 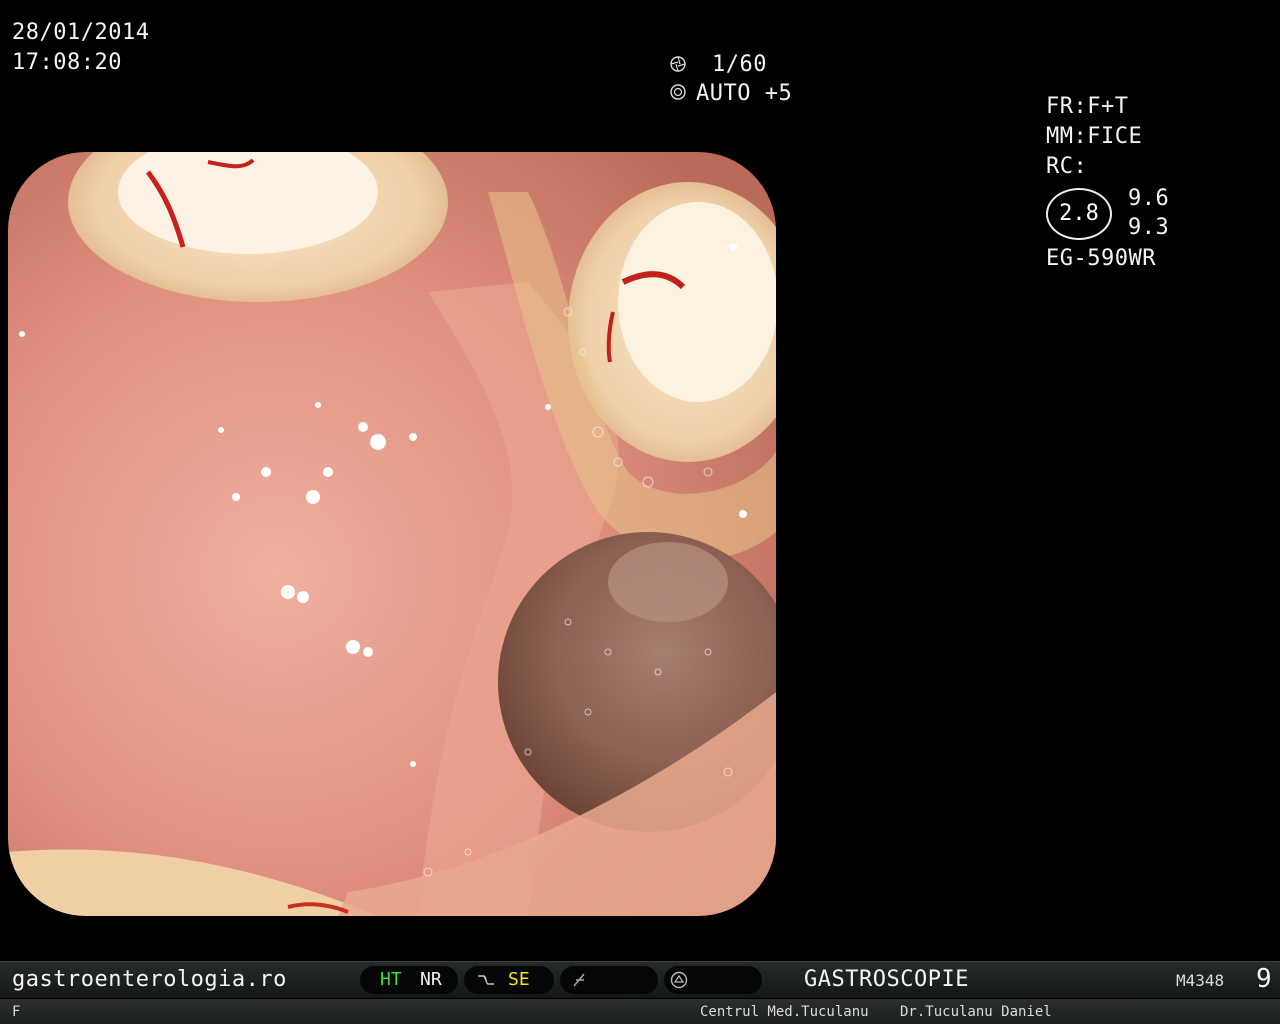 What do you see at coordinates (409, 980) in the screenshot?
I see `mode-pill-ht-nr: HT NR` at bounding box center [409, 980].